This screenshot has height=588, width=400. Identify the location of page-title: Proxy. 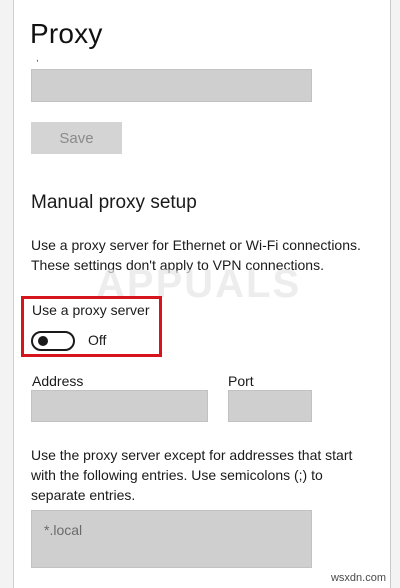
(66, 33).